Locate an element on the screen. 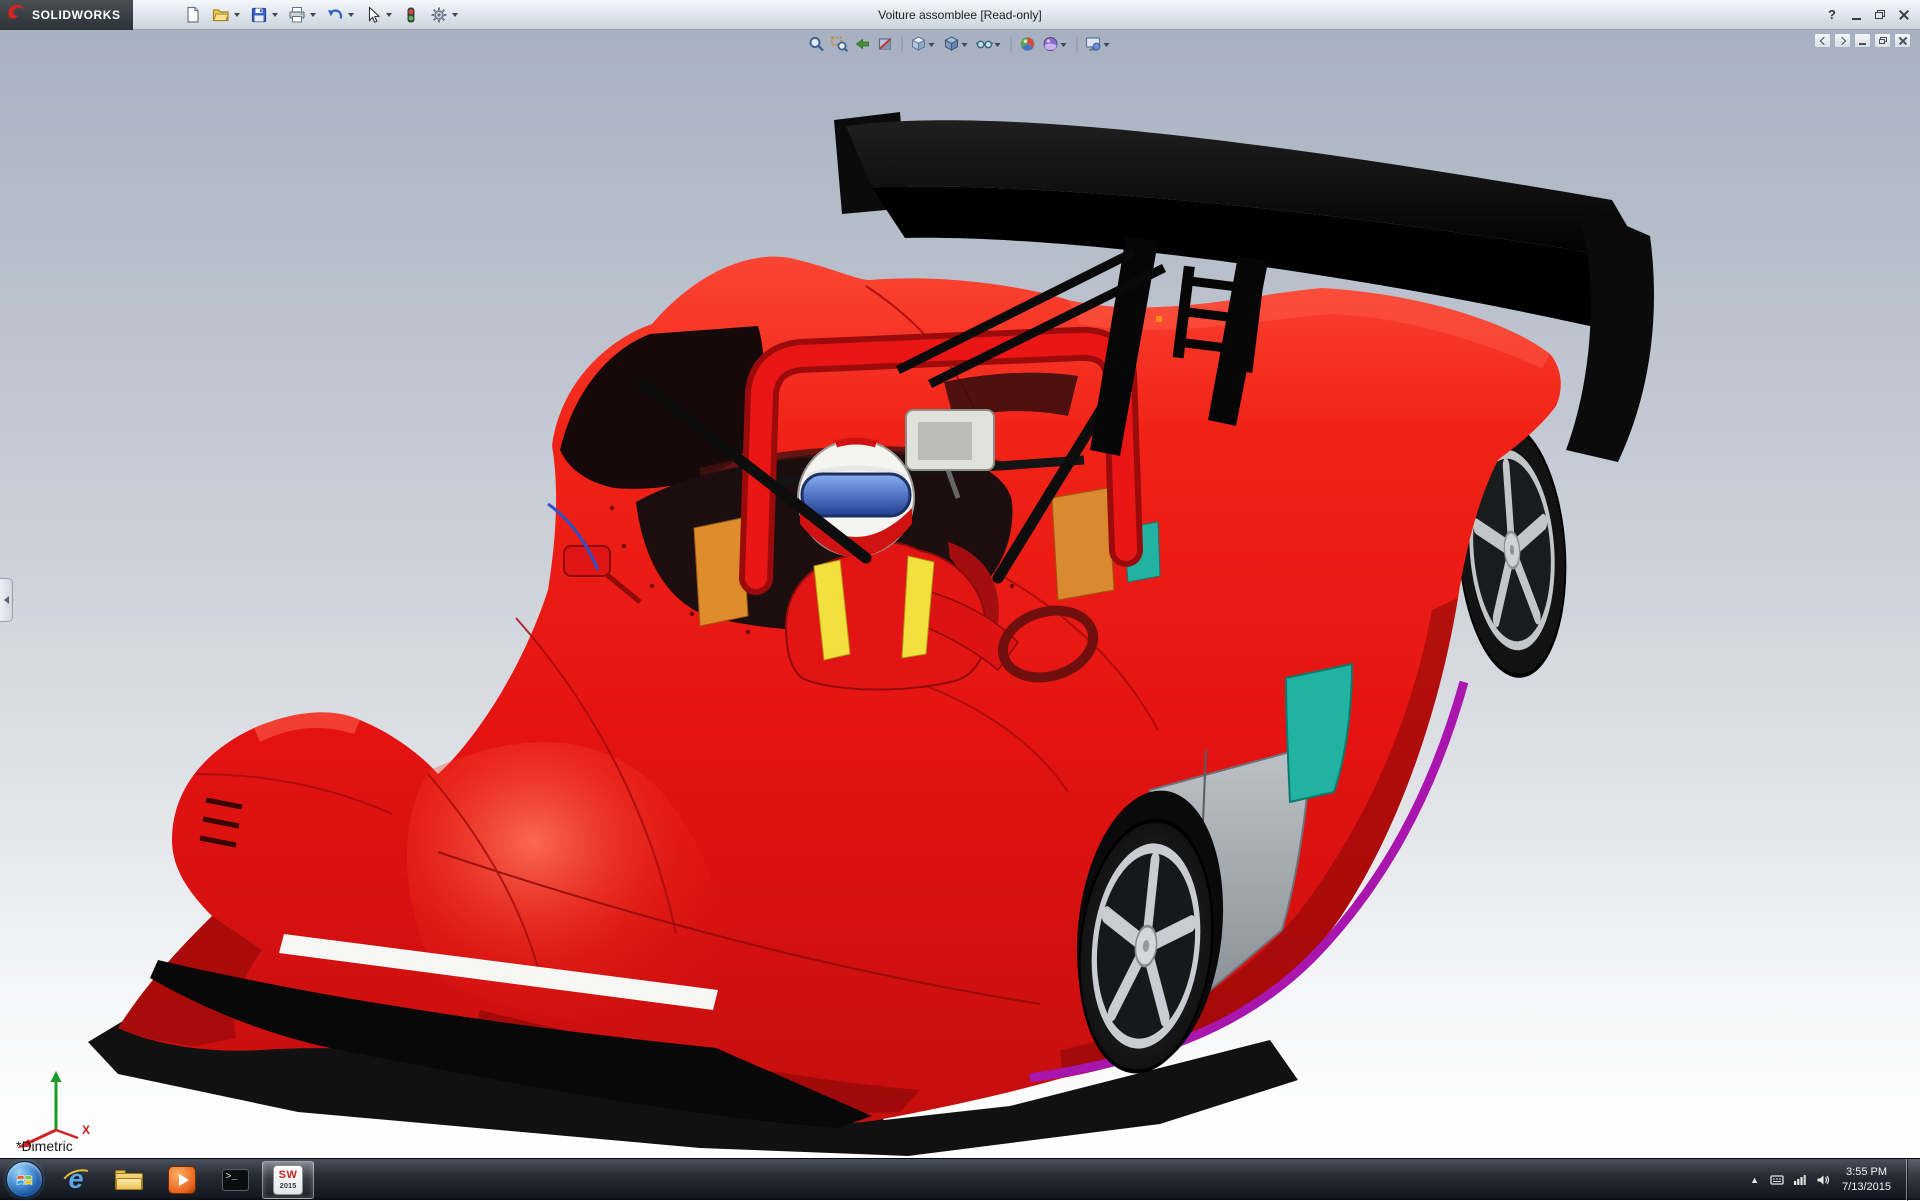  doc-restore-button is located at coordinates (1882, 40).